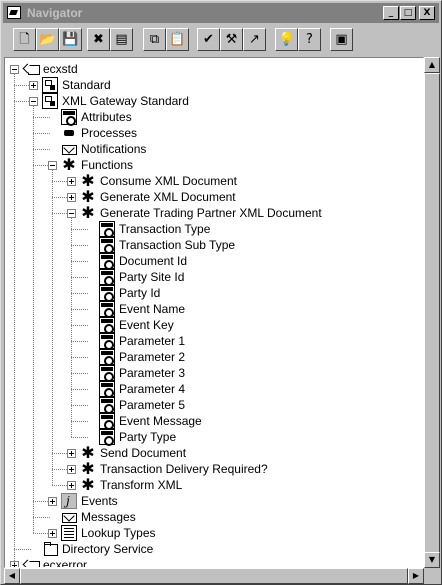 The height and width of the screenshot is (585, 442). What do you see at coordinates (214, 485) in the screenshot?
I see `tree-node: Transform XML` at bounding box center [214, 485].